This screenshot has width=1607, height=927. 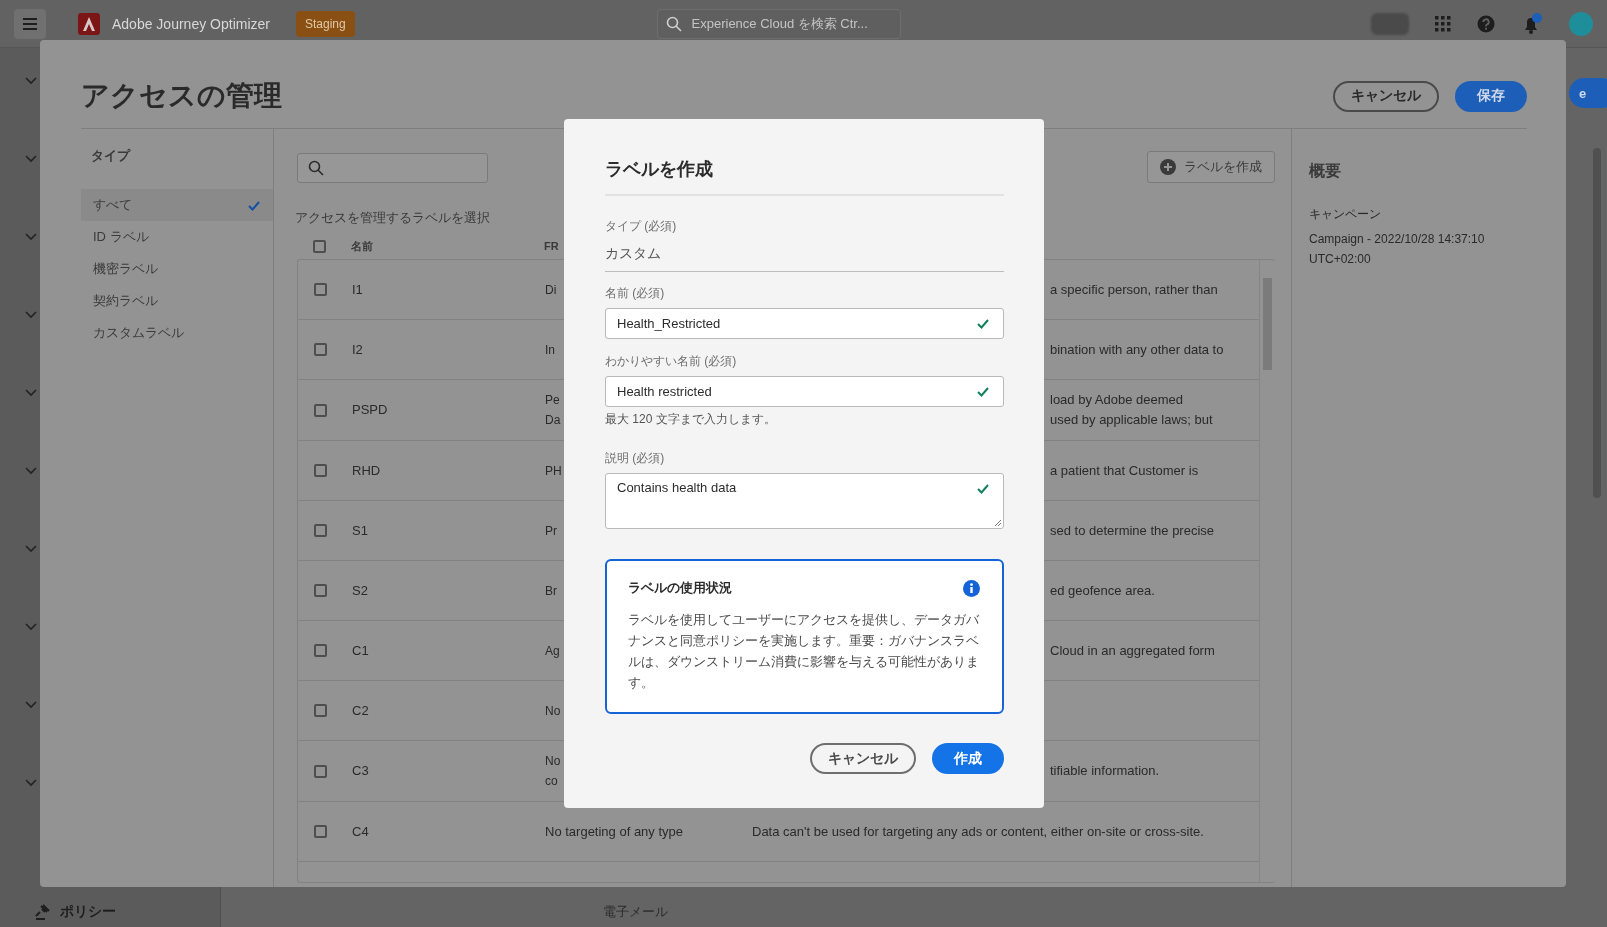 I want to click on resize-grip-icon, so click(x=998, y=523).